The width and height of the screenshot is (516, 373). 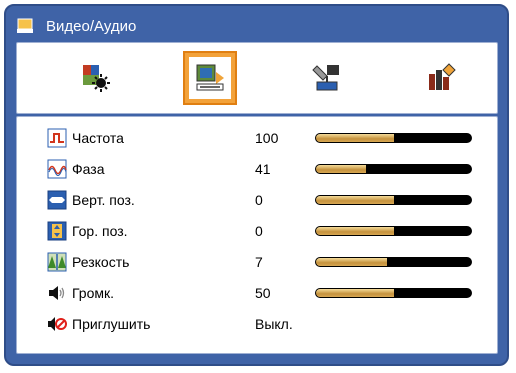 I want to click on vertical-position-slider, so click(x=393, y=200).